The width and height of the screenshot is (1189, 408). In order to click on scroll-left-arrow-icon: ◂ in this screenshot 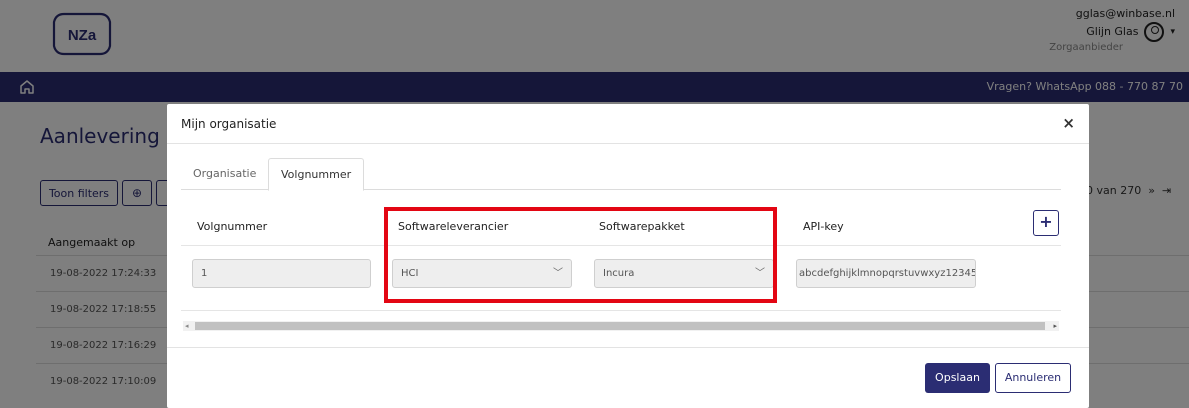, I will do `click(187, 326)`.